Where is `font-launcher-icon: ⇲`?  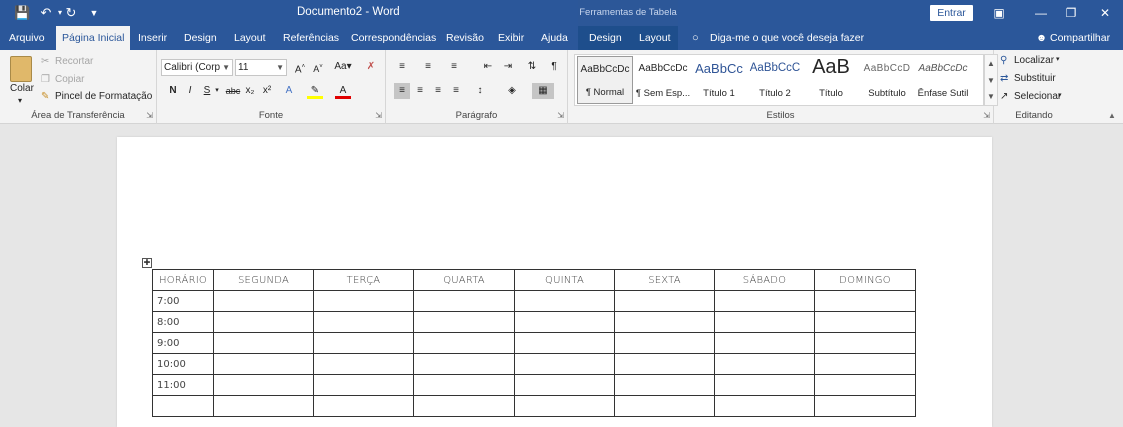 font-launcher-icon: ⇲ is located at coordinates (378, 115).